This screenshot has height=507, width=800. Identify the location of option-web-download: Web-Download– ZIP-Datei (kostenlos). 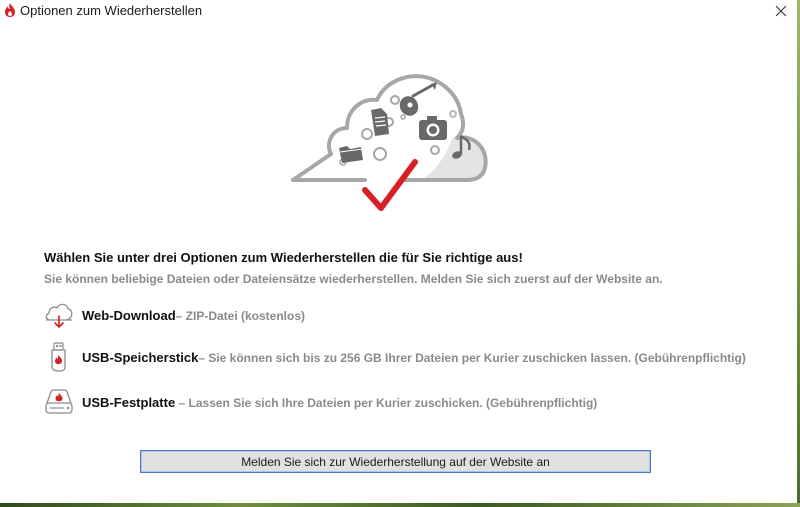
(404, 315).